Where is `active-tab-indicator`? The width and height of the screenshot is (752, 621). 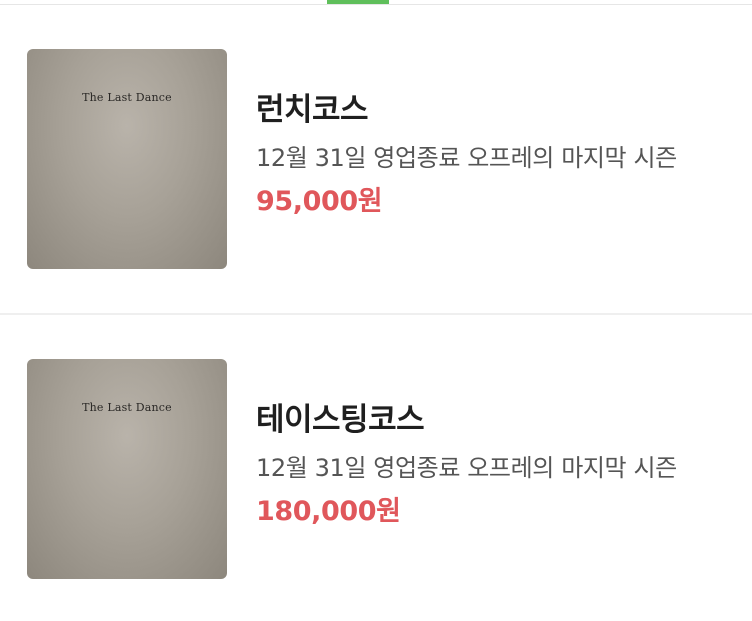
active-tab-indicator is located at coordinates (358, 2).